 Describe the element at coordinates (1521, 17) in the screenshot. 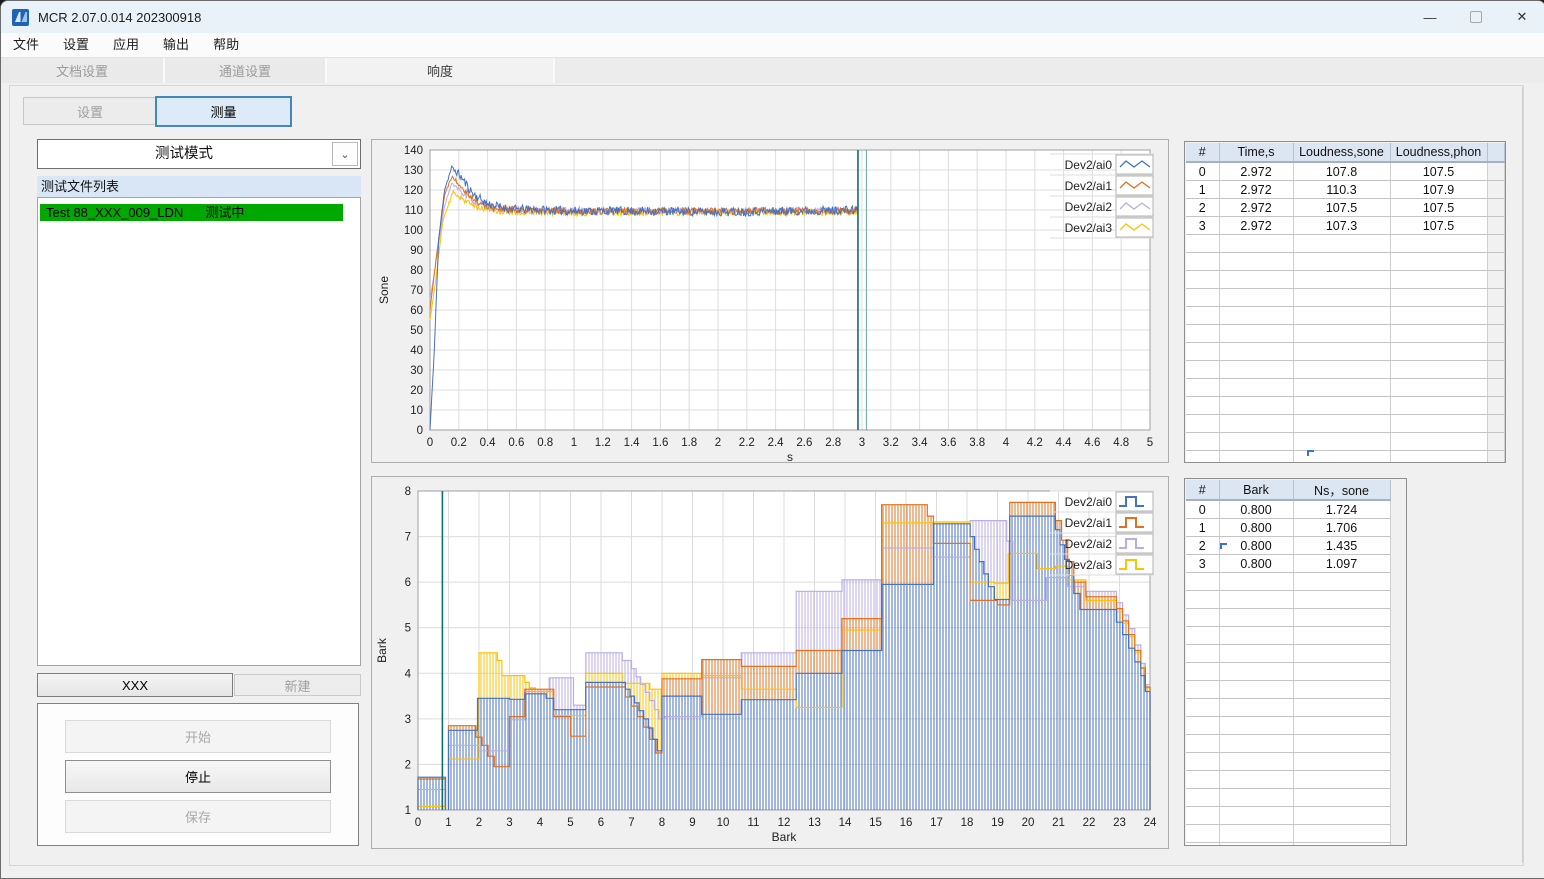

I see `close-button: ✕` at that location.